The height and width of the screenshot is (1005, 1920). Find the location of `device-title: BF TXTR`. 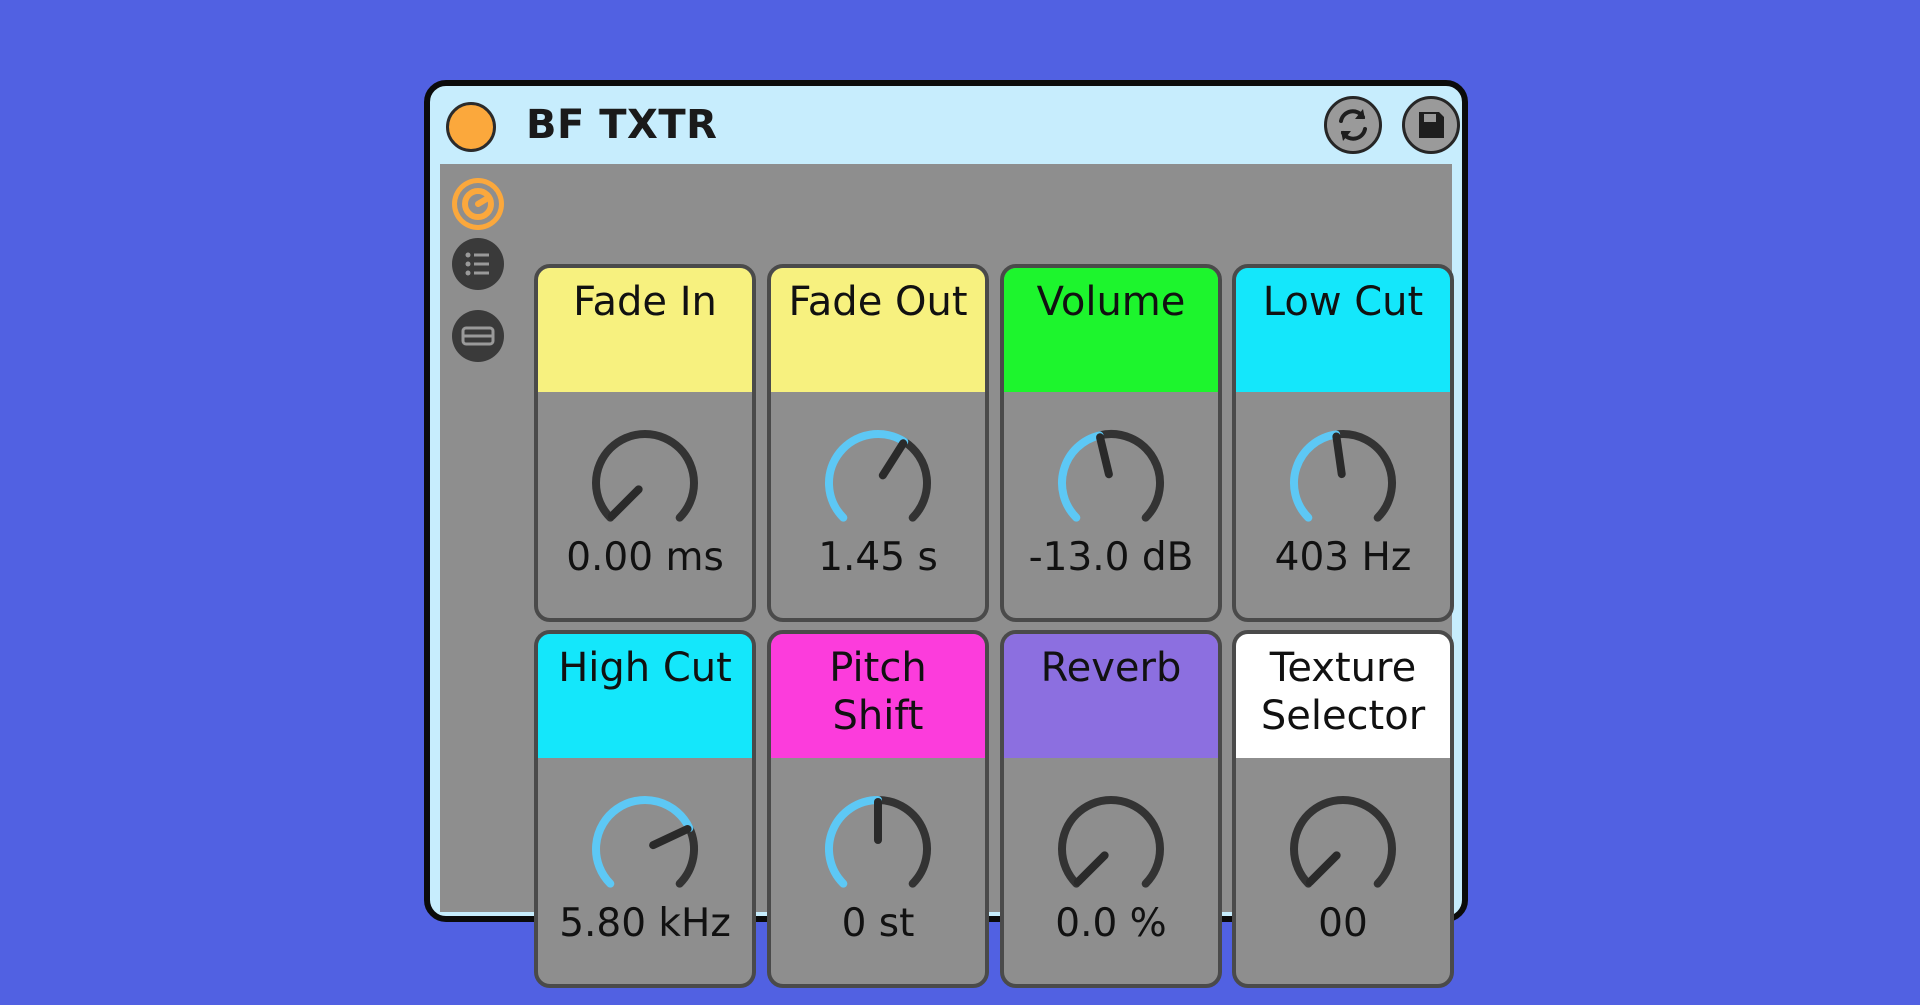

device-title: BF TXTR is located at coordinates (622, 125).